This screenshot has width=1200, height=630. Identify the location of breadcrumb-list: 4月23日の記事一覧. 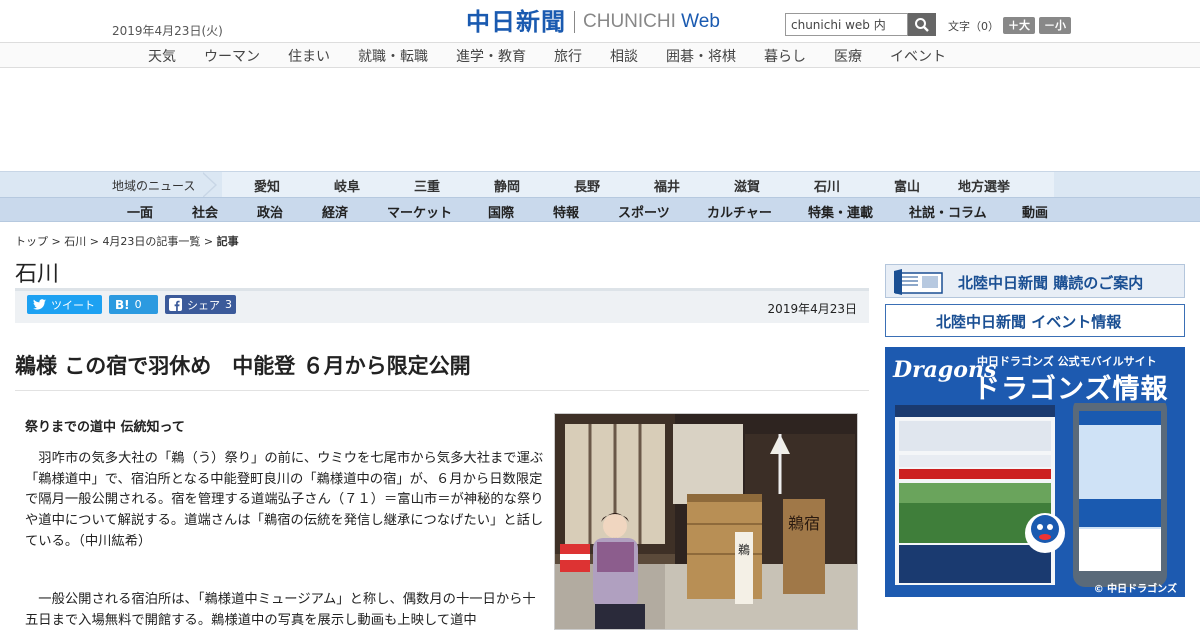
(151, 241).